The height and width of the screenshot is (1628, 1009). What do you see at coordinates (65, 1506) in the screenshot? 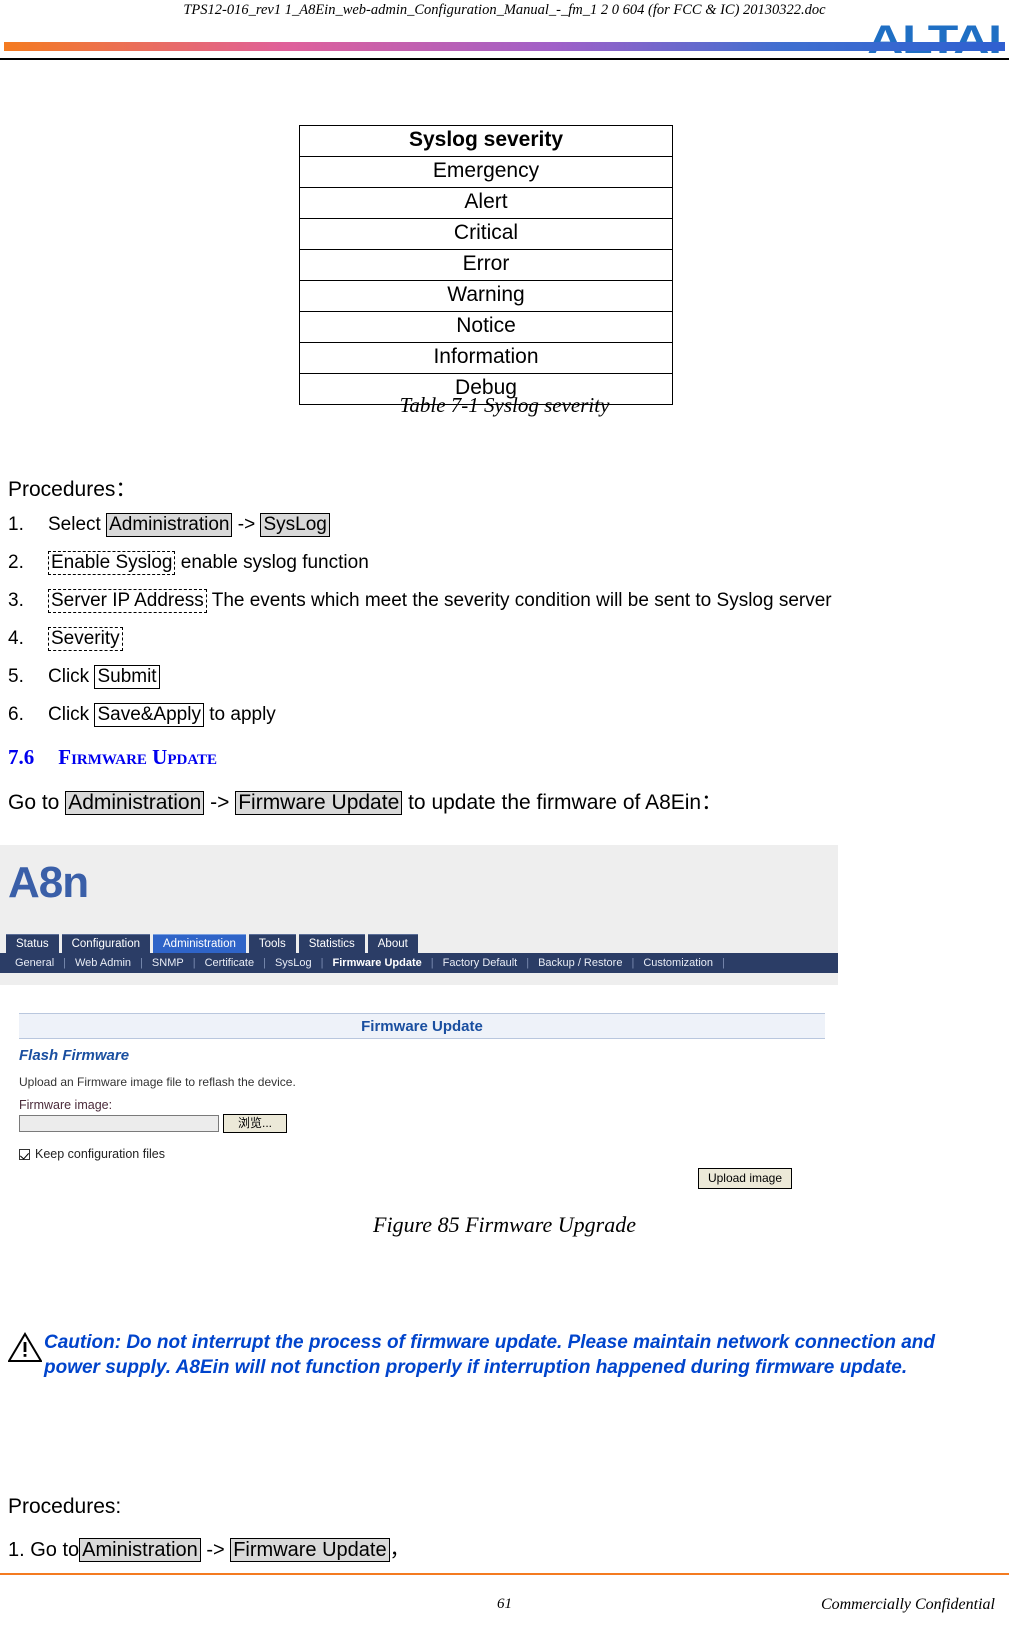
I see `procedures2-title: Procedures:` at bounding box center [65, 1506].